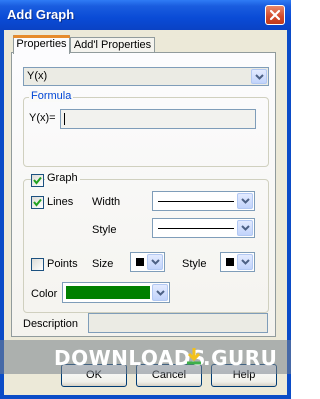  I want to click on formula-input, so click(158, 119).